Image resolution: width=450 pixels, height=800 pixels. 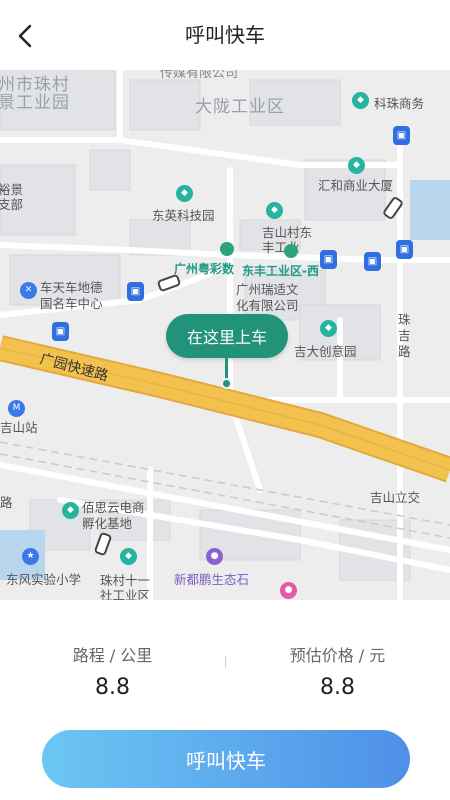 What do you see at coordinates (183, 215) in the screenshot?
I see `map-label: 东英科技园` at bounding box center [183, 215].